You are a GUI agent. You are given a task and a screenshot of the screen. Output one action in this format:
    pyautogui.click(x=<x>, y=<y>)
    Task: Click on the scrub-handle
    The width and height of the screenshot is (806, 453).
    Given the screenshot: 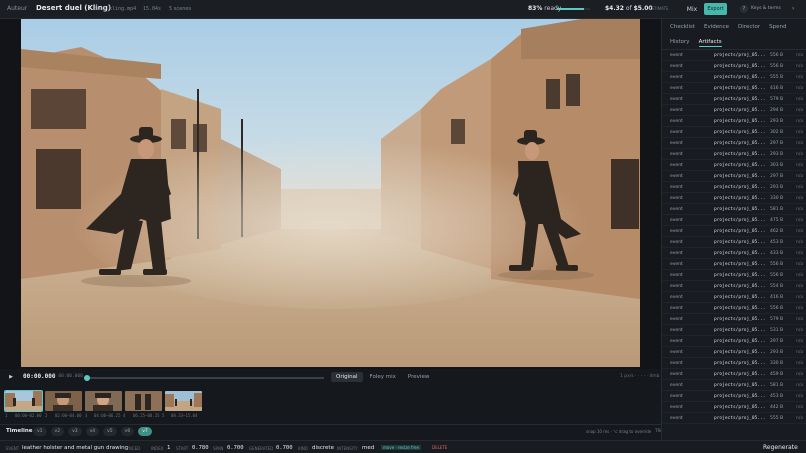 What is the action you would take?
    pyautogui.click(x=87, y=378)
    